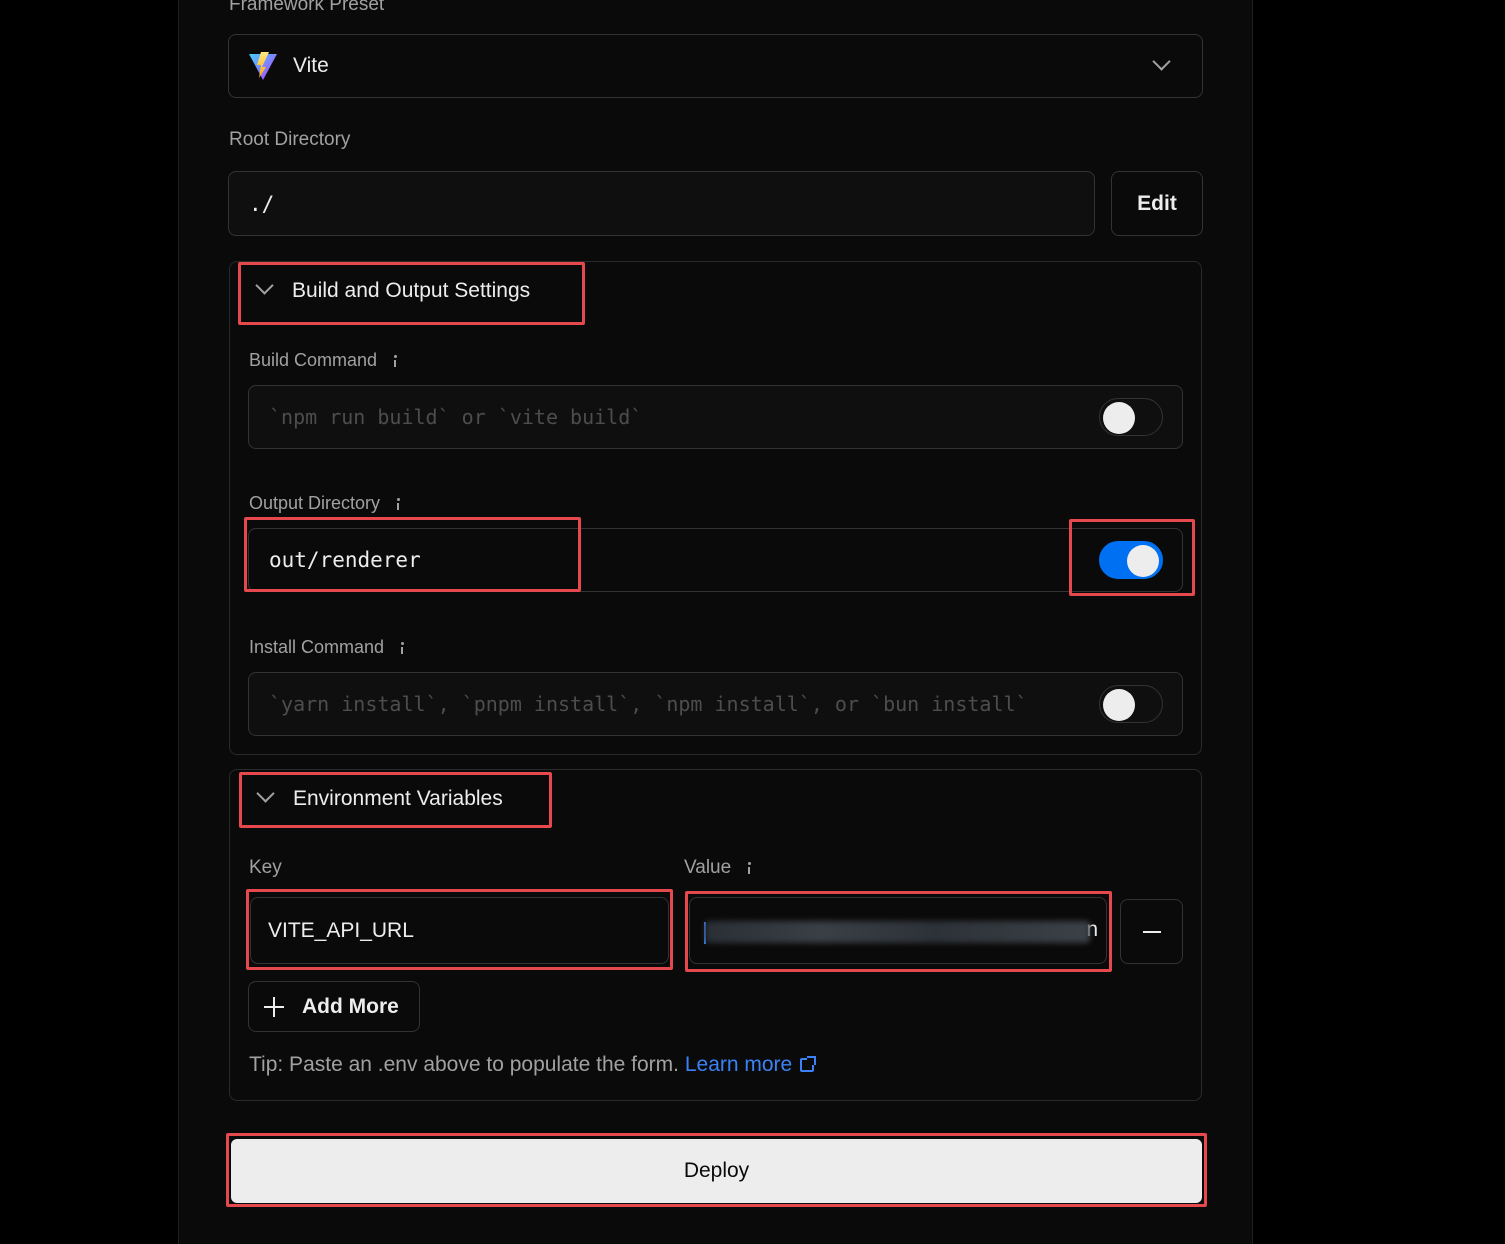 The width and height of the screenshot is (1505, 1244). I want to click on remove-env-variable-button, so click(1151, 931).